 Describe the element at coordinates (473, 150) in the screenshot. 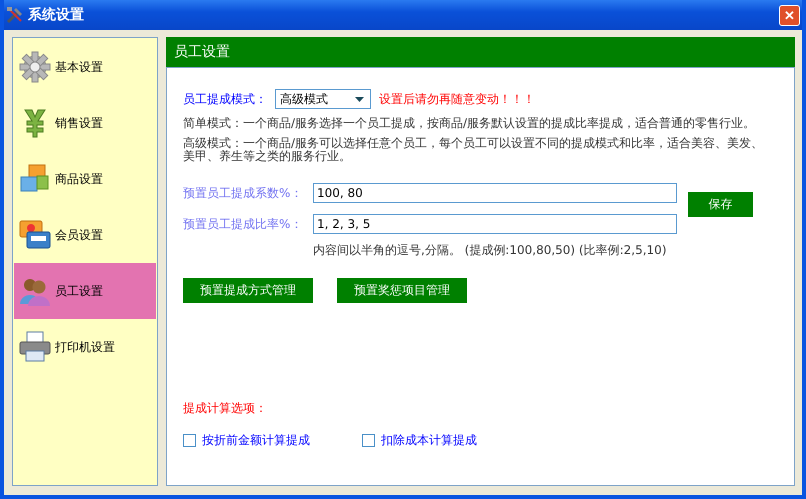

I see `mode-description: 高级模式：一个商品/服务可以选择任意个员工，每个员工可以设置不同的提成模式和比率，适合美容、美发、美甲、养生等之类的服务行业。` at that location.